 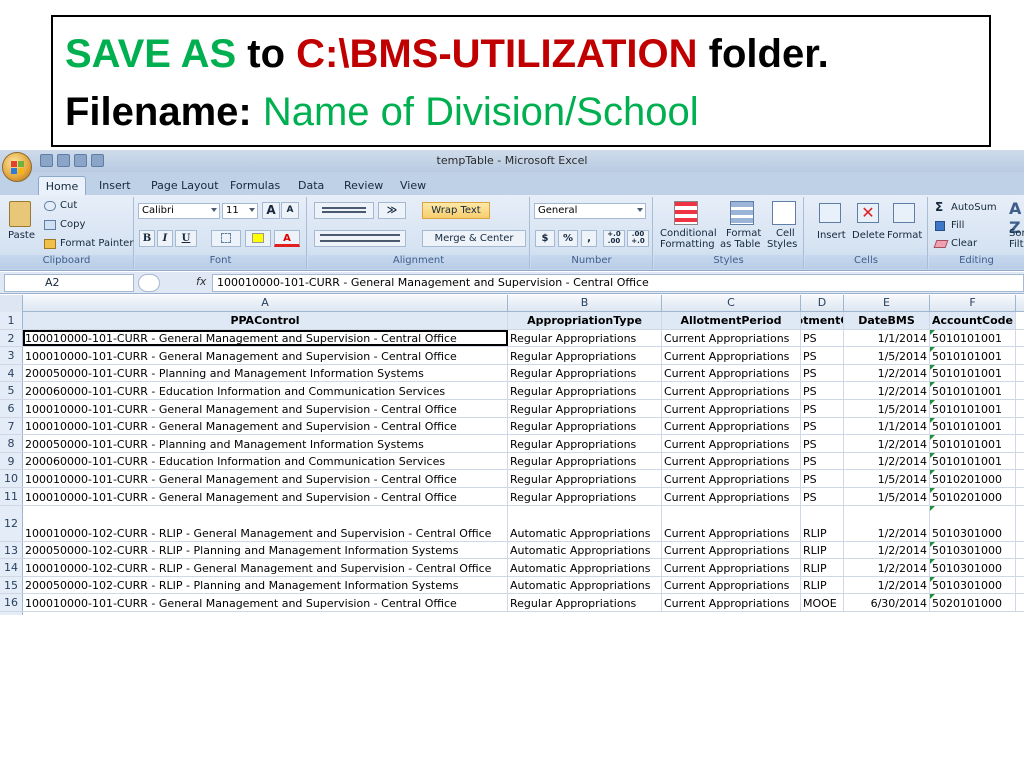 What do you see at coordinates (255, 185) in the screenshot?
I see `tab-formulas: Formulas` at bounding box center [255, 185].